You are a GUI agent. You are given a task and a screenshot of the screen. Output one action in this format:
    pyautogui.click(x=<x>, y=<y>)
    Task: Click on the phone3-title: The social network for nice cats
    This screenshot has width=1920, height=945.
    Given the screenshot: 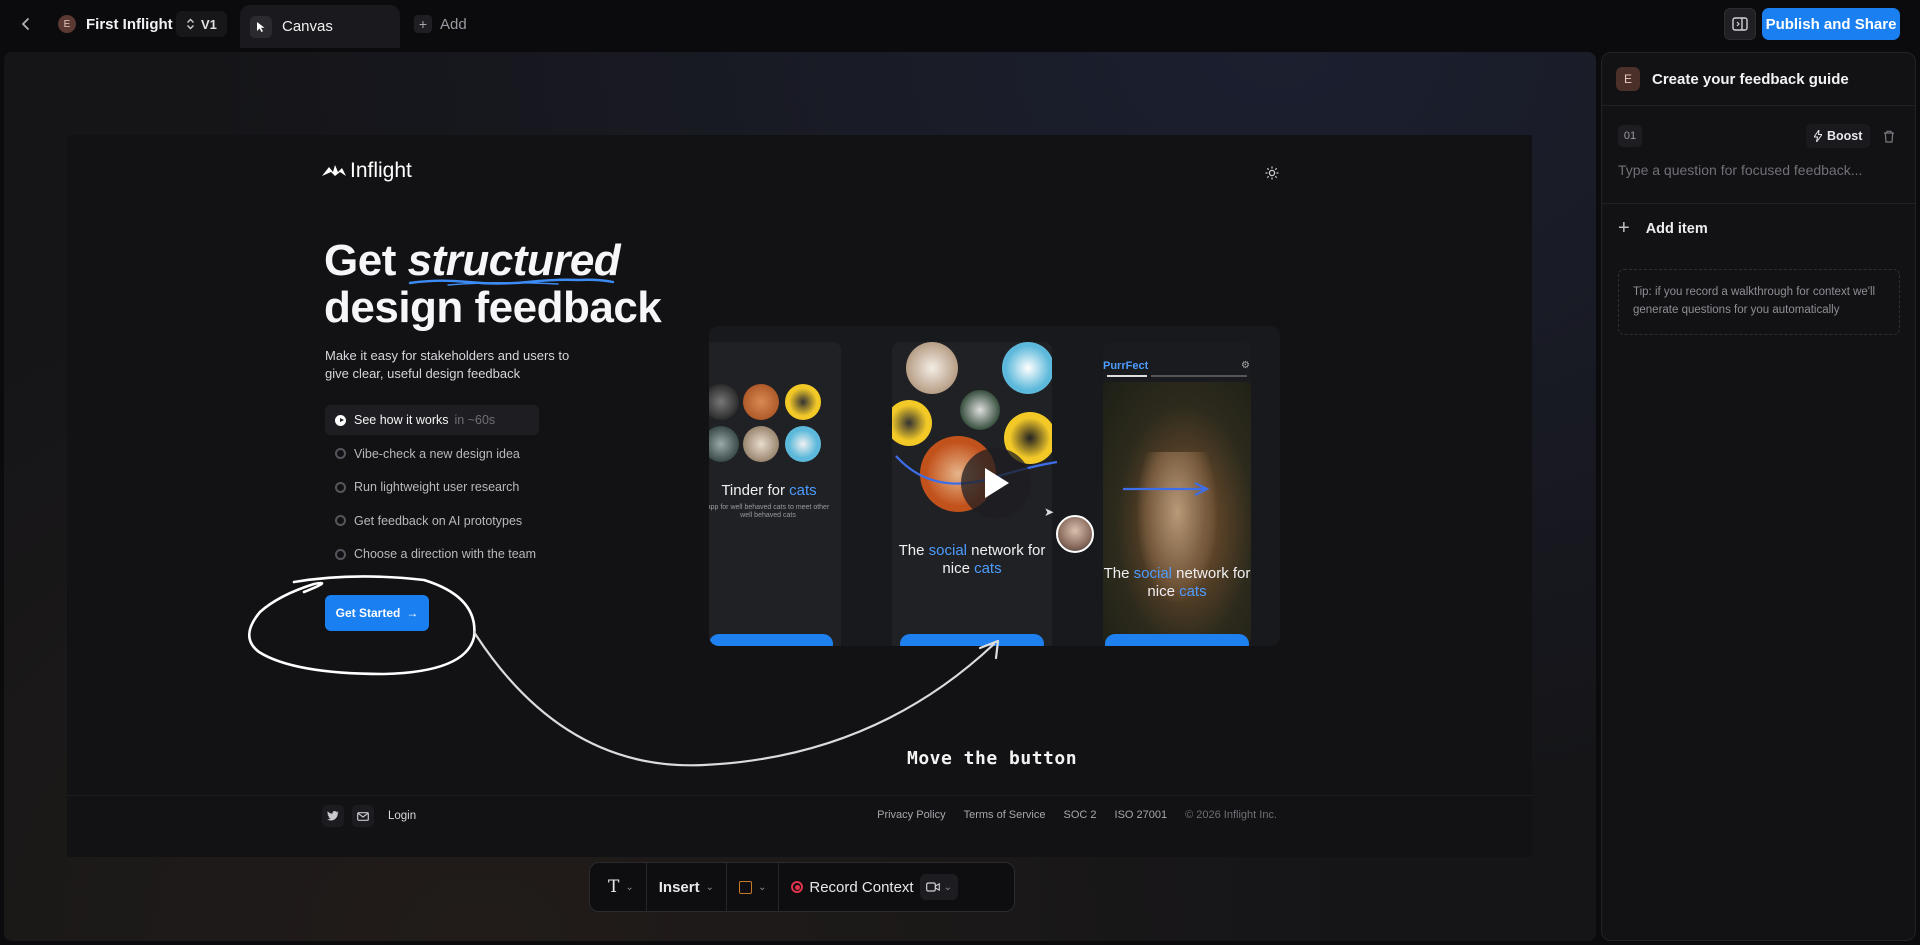 What is the action you would take?
    pyautogui.click(x=1177, y=583)
    